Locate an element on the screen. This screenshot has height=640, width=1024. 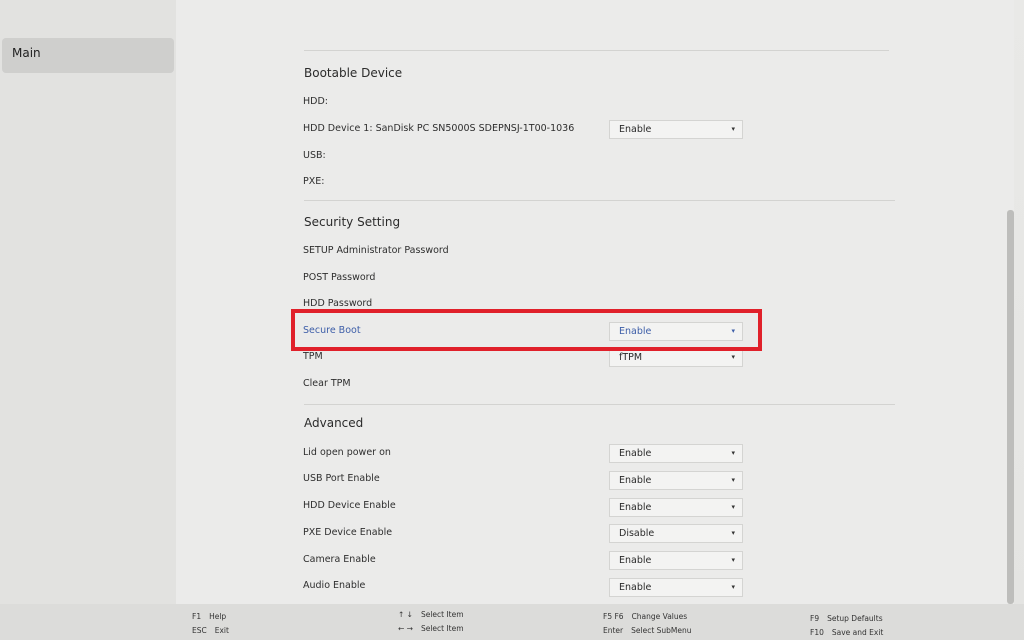
footer-save-and-exit: F10 Save and Exit is located at coordinates (847, 632).